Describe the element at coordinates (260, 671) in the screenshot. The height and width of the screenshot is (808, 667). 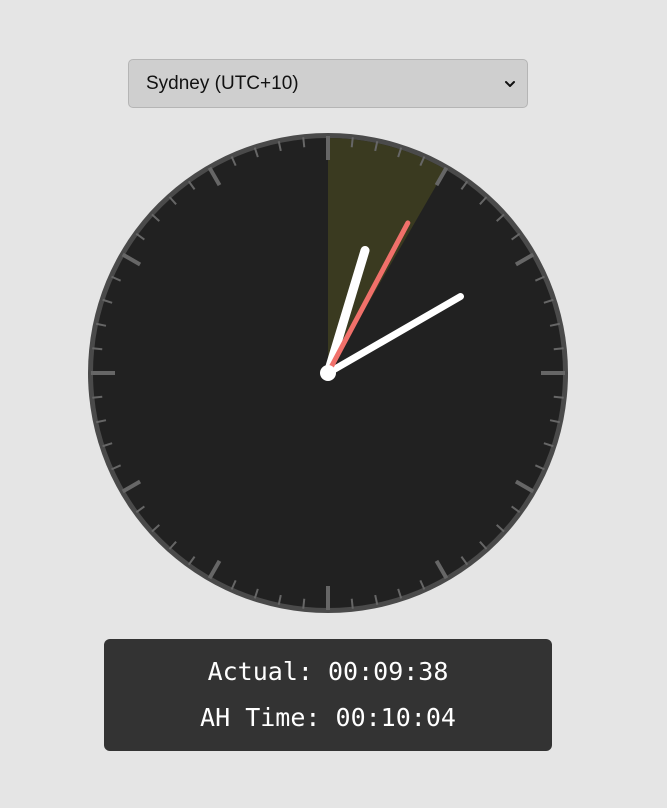
I see `actual-time-label: Actual:` at that location.